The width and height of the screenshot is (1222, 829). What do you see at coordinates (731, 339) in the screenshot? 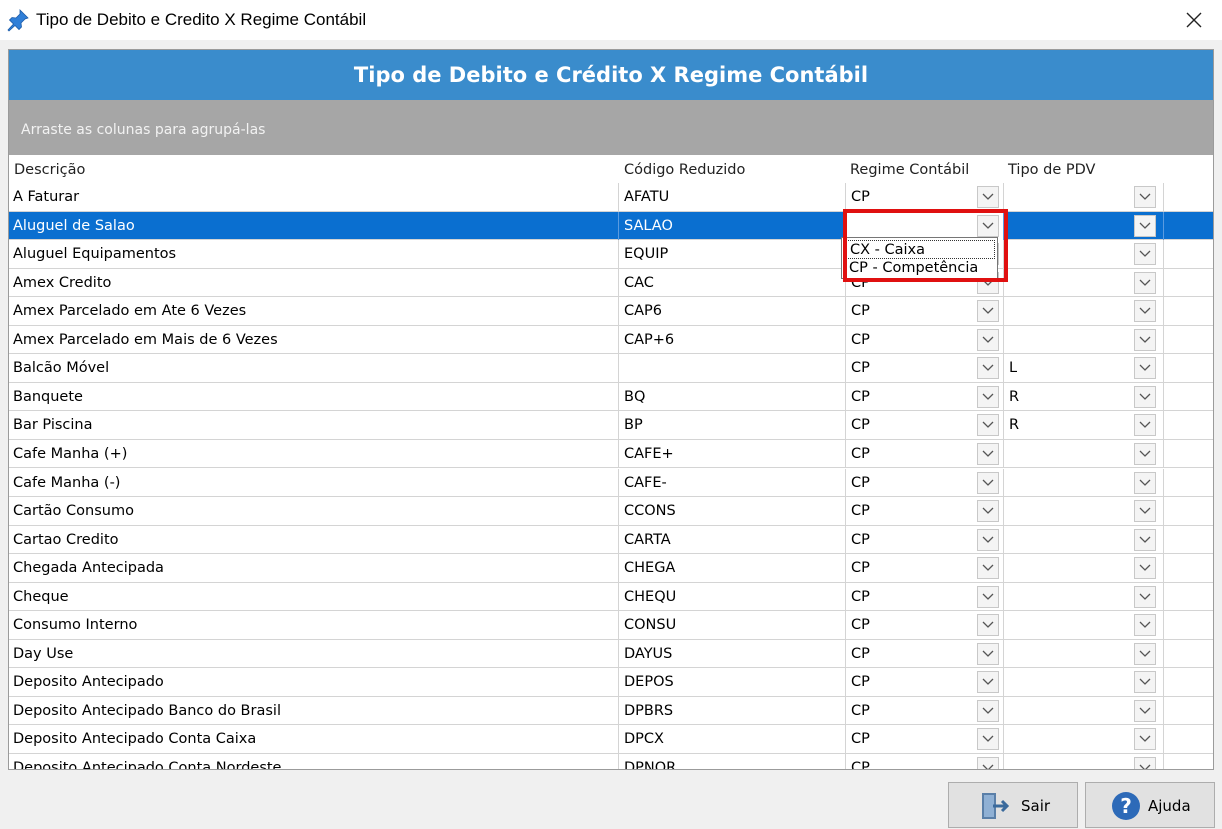
I see `cell-codigo: CAP+6` at bounding box center [731, 339].